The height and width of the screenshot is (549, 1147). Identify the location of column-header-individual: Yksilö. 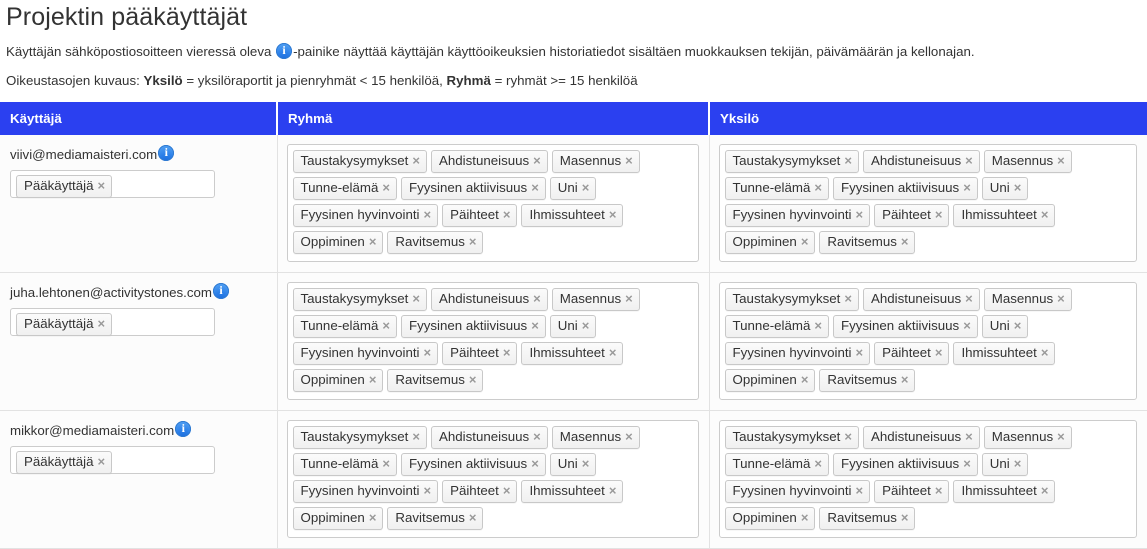
(928, 118).